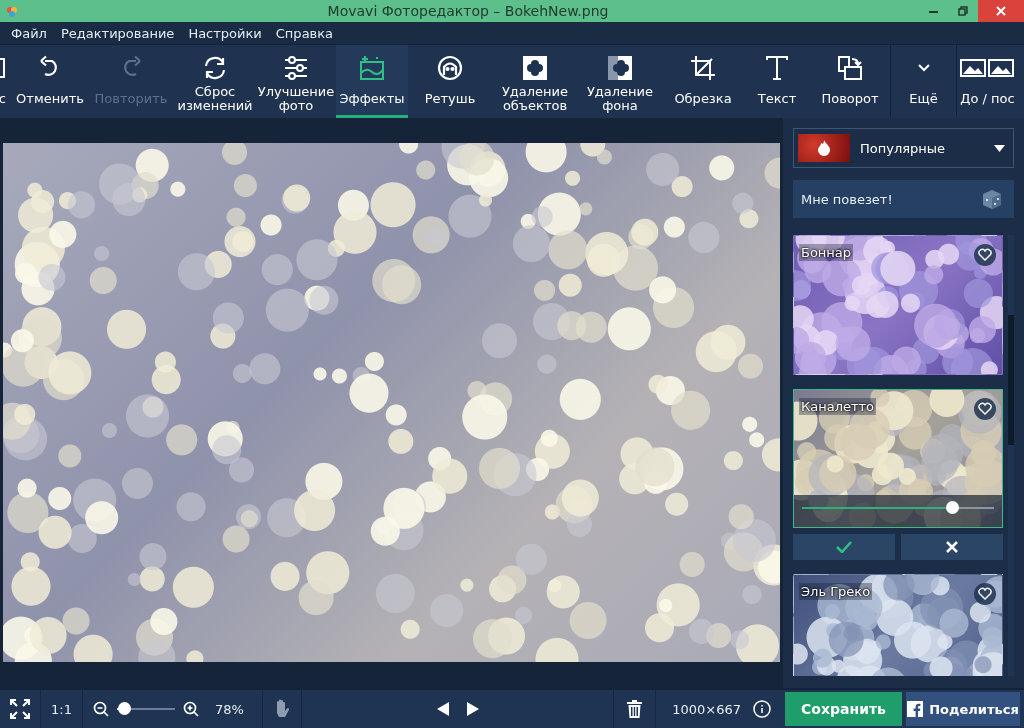 This screenshot has height=728, width=1024. Describe the element at coordinates (50, 81) in the screenshot. I see `toolbar-button: Отменить` at that location.